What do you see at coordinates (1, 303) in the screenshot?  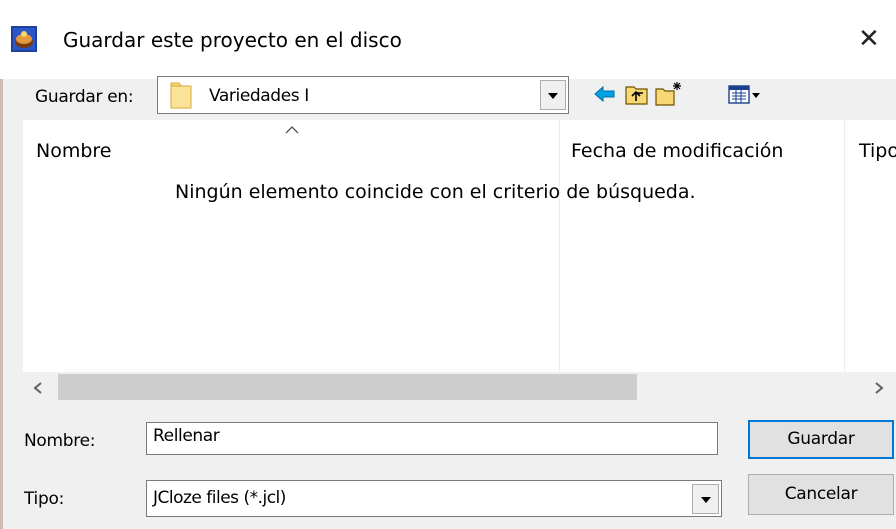 I see `window-edge` at bounding box center [1, 303].